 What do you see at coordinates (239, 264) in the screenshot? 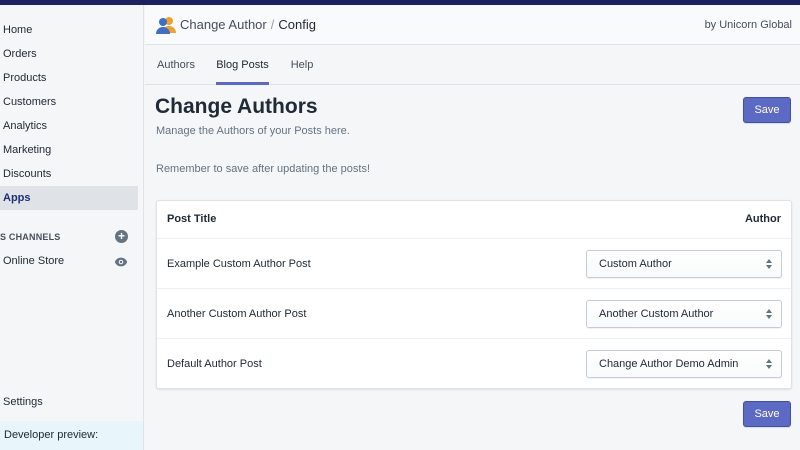
I see `post-title: Example Custom Author Post` at bounding box center [239, 264].